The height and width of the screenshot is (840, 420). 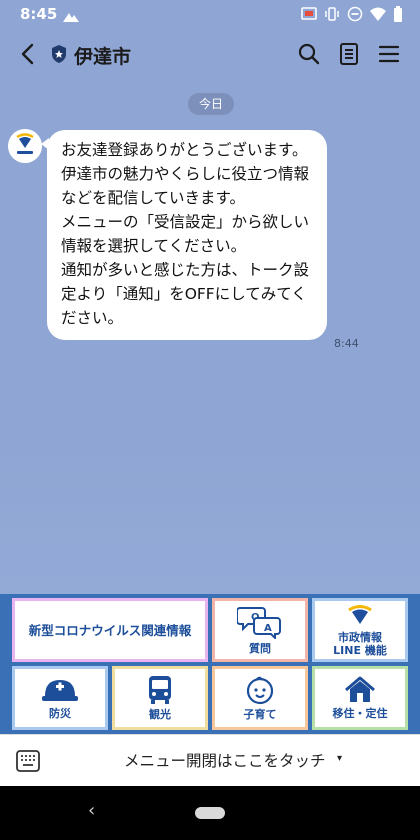 I want to click on menu-tile-relocation: 移住・定住, so click(x=360, y=698).